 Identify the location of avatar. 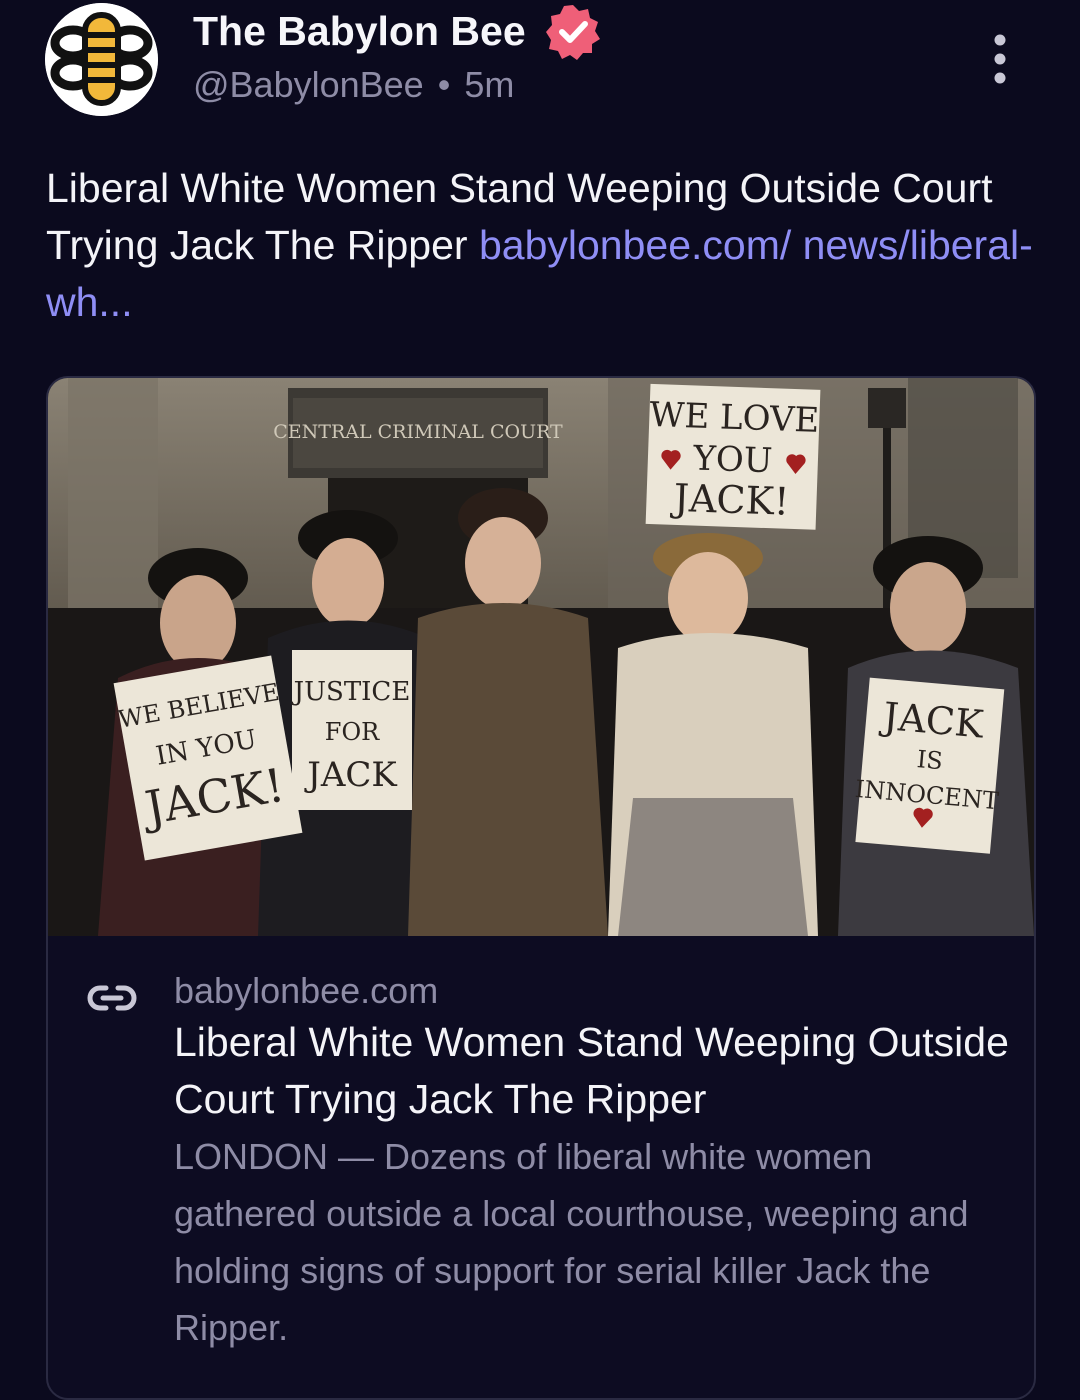
(101, 59).